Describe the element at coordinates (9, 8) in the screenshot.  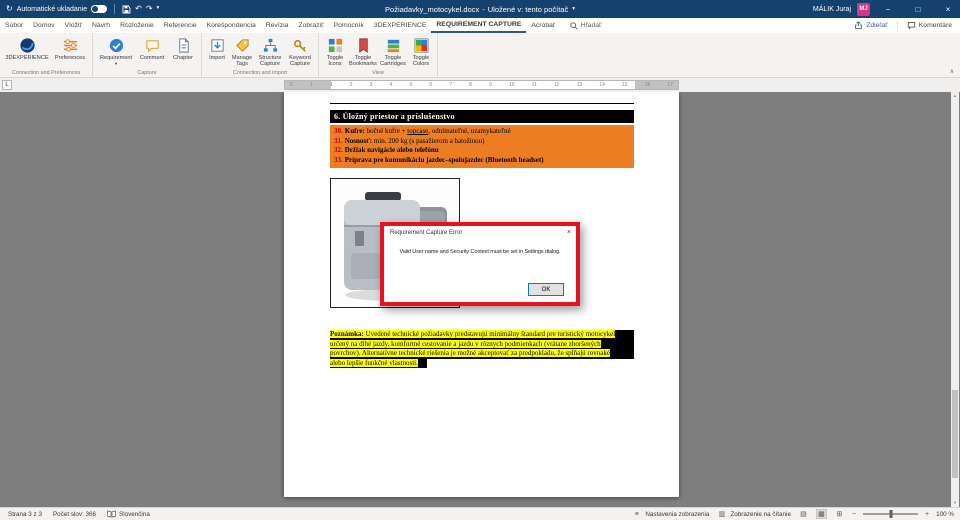
I see `autosave-icon: ↻` at that location.